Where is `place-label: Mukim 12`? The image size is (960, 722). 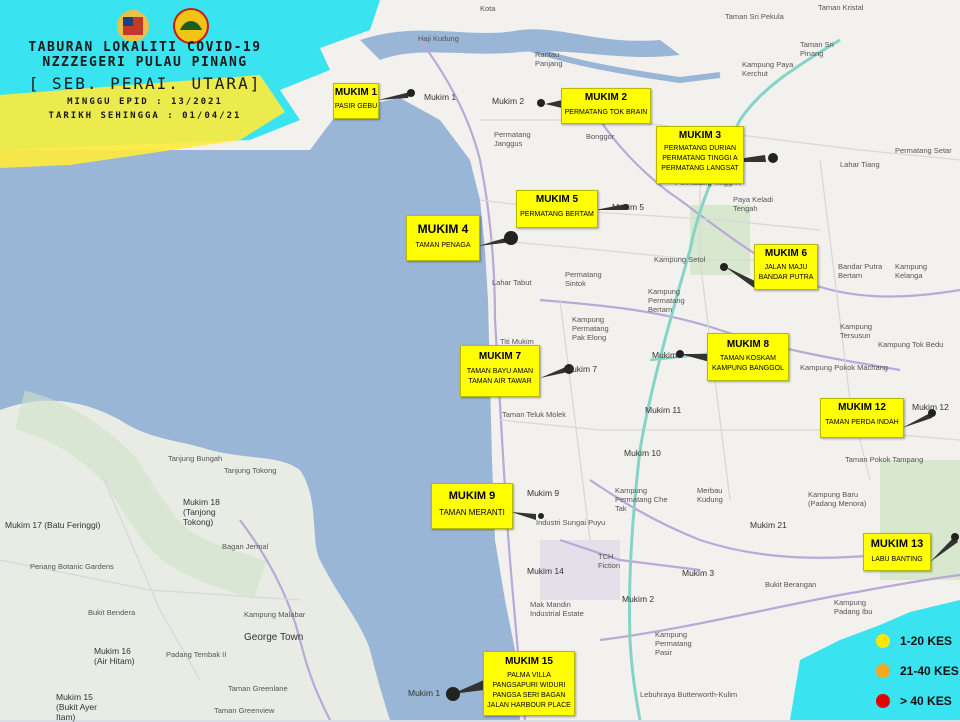 place-label: Mukim 12 is located at coordinates (930, 407).